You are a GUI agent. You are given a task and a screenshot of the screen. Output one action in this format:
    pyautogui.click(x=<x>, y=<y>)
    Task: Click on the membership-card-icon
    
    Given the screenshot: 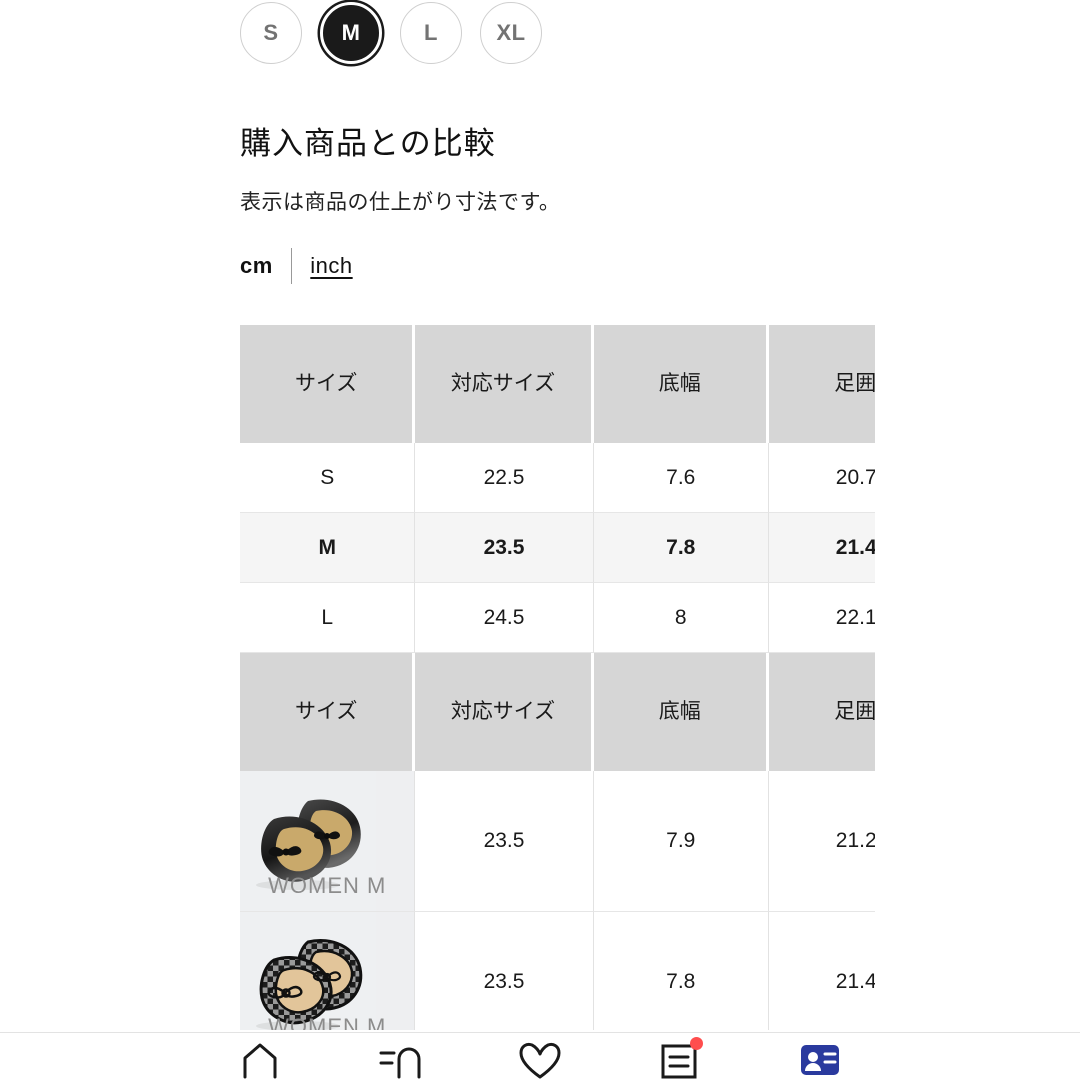 What is the action you would take?
    pyautogui.click(x=820, y=1060)
    